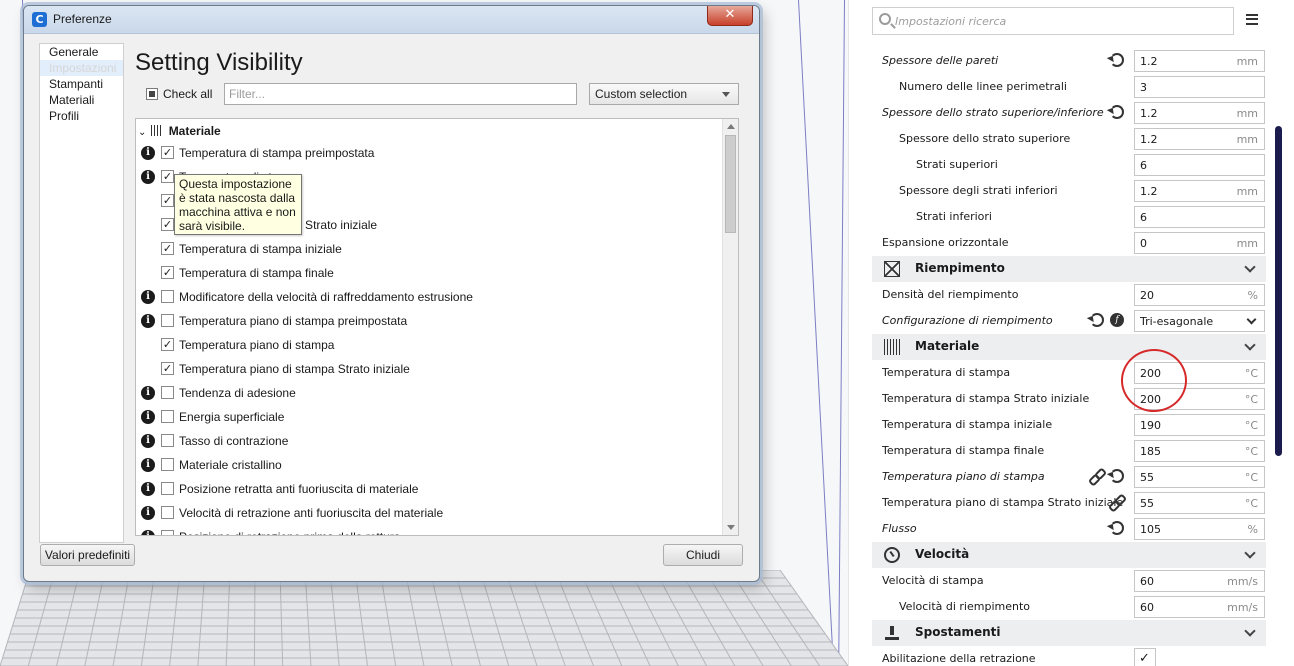 This screenshot has height=666, width=1294. Describe the element at coordinates (1199, 321) in the screenshot. I see `setting-select: Tri-esagonale` at that location.